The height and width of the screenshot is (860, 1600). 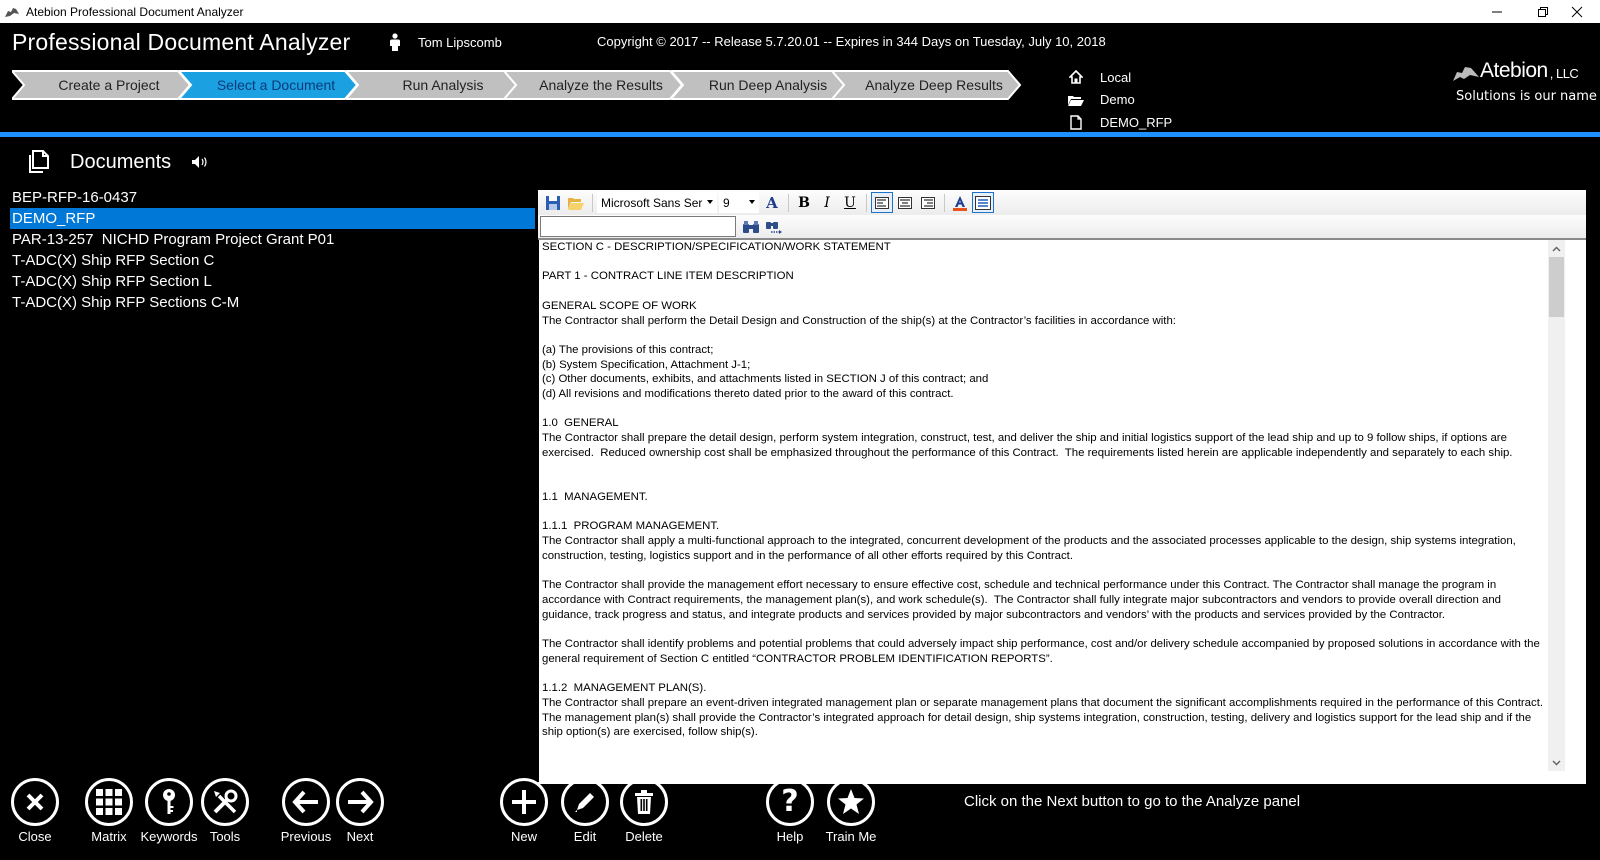 I want to click on font-size-select: 9, so click(x=739, y=202).